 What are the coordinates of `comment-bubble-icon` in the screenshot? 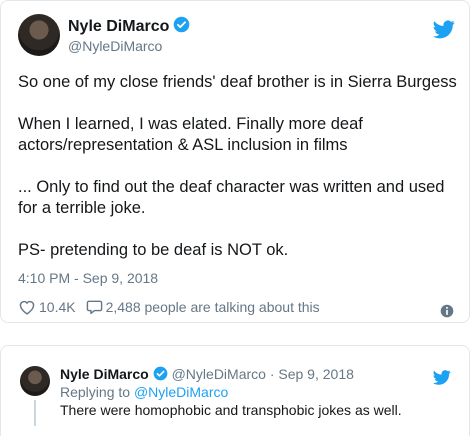 It's located at (94, 307).